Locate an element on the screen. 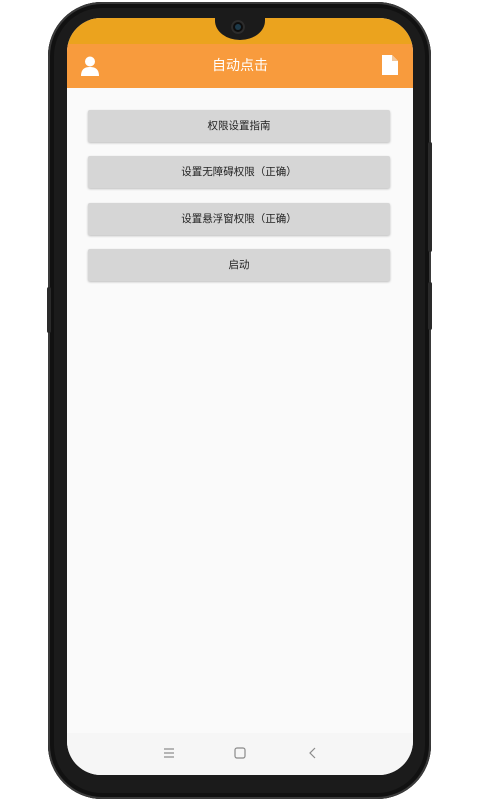  app-title: 自动点击 is located at coordinates (240, 66).